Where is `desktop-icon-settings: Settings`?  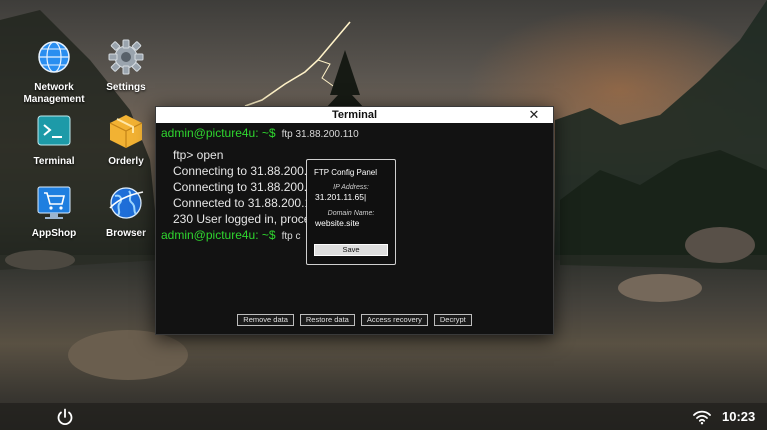
desktop-icon-settings: Settings is located at coordinates (126, 66).